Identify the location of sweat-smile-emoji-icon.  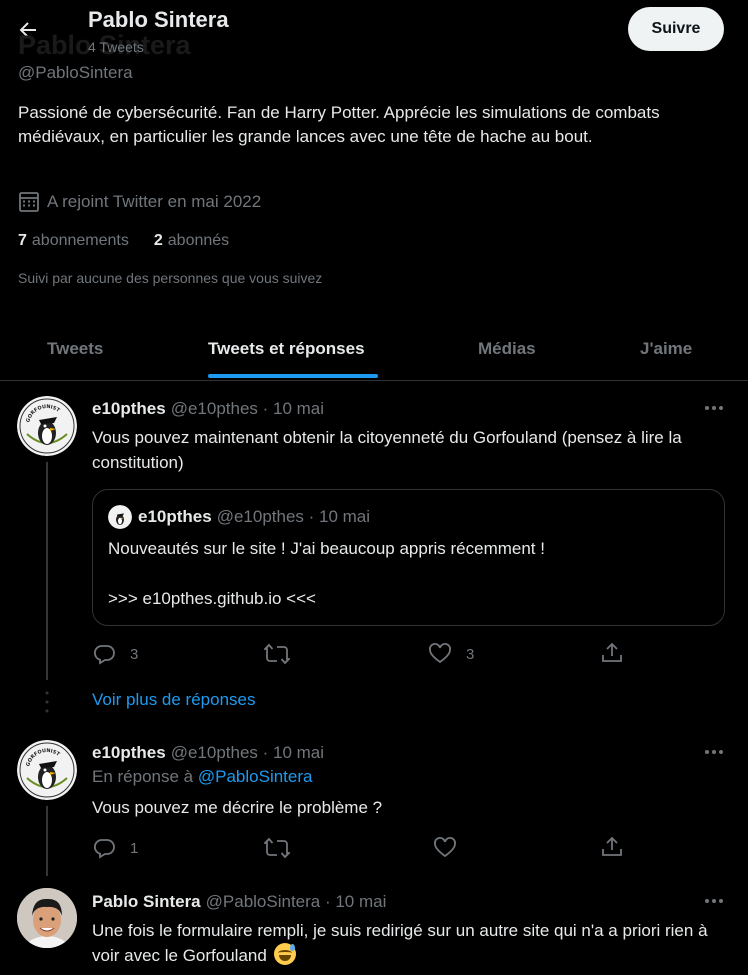
(284, 954).